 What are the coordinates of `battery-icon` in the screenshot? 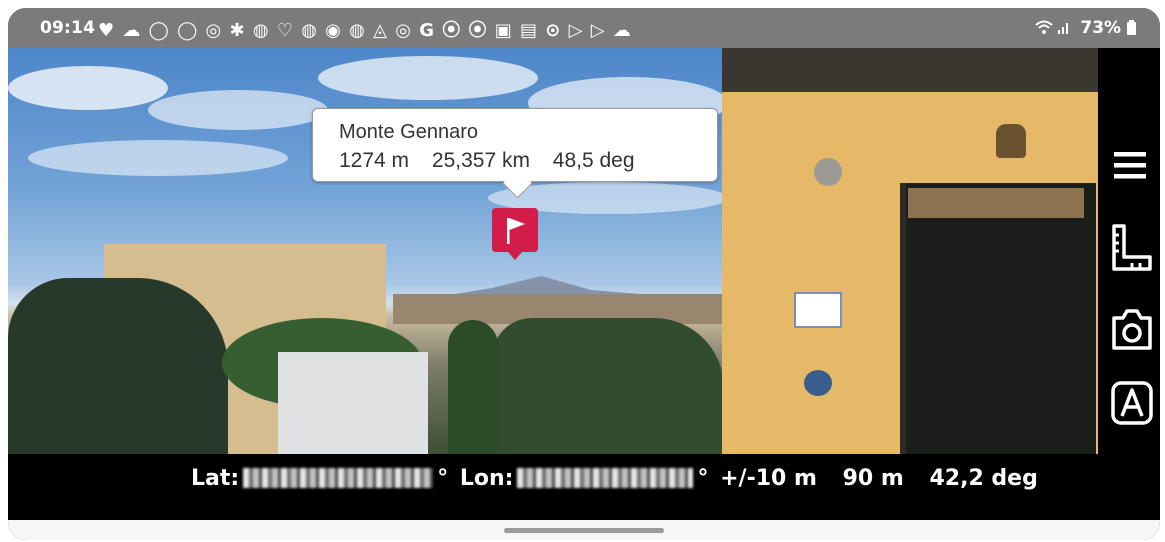 It's located at (1131, 27).